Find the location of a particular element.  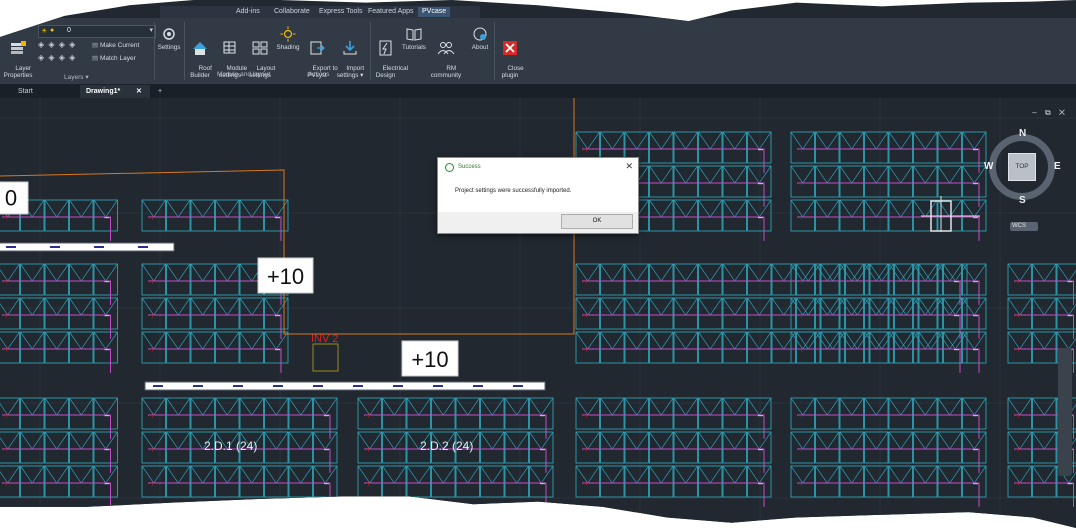

roof-builder-button: Roof Builder is located at coordinates (200, 56).